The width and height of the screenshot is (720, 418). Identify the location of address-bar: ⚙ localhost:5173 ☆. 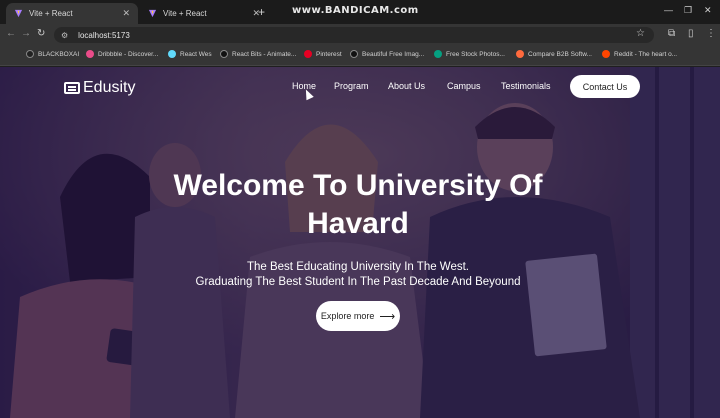
(354, 35).